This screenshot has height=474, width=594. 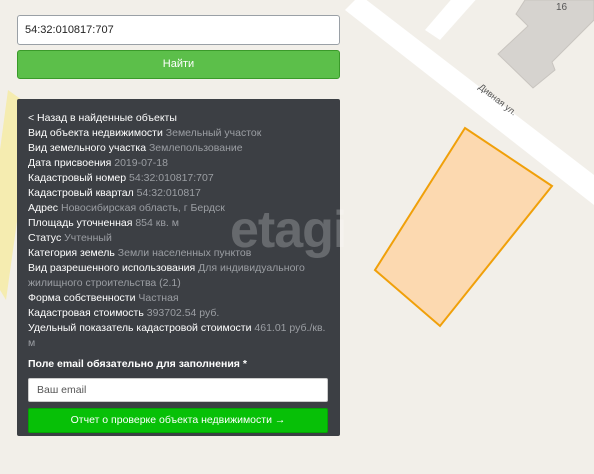 I want to click on info-row-value: 854 кв. м, so click(x=157, y=223).